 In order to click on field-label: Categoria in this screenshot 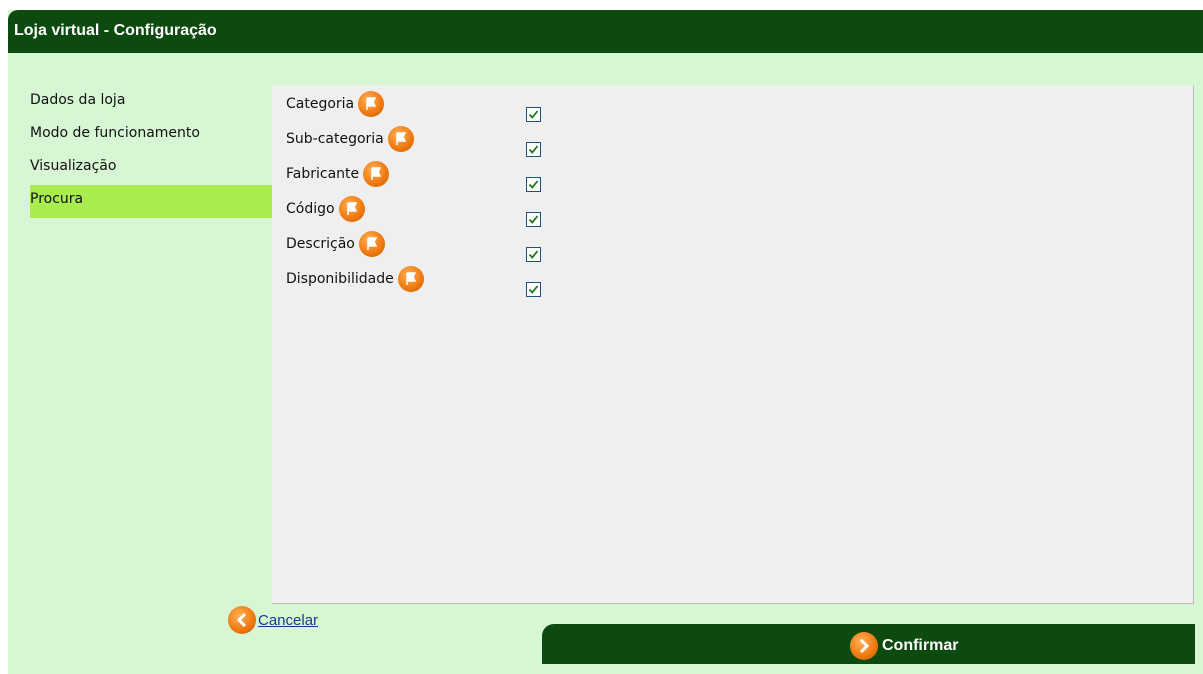, I will do `click(320, 104)`.